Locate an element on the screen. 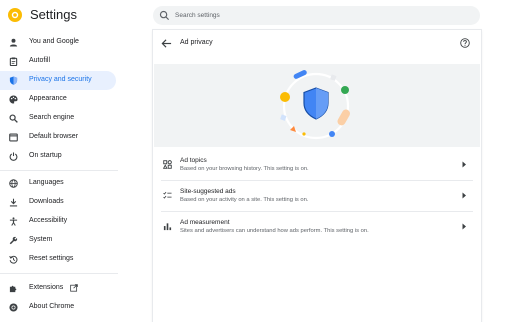 Image resolution: width=512 pixels, height=322 pixels. sidebar-item-label: Appearance is located at coordinates (48, 98).